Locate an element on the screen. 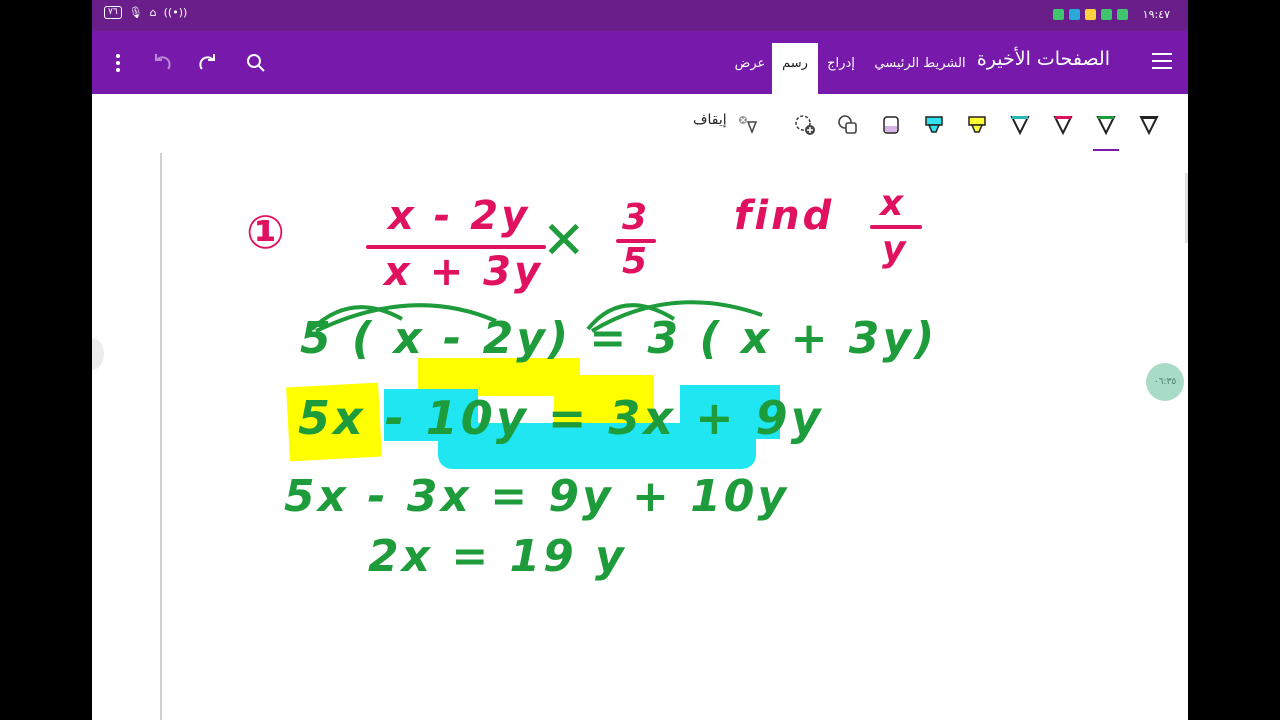  find-text: find is located at coordinates (784, 216).